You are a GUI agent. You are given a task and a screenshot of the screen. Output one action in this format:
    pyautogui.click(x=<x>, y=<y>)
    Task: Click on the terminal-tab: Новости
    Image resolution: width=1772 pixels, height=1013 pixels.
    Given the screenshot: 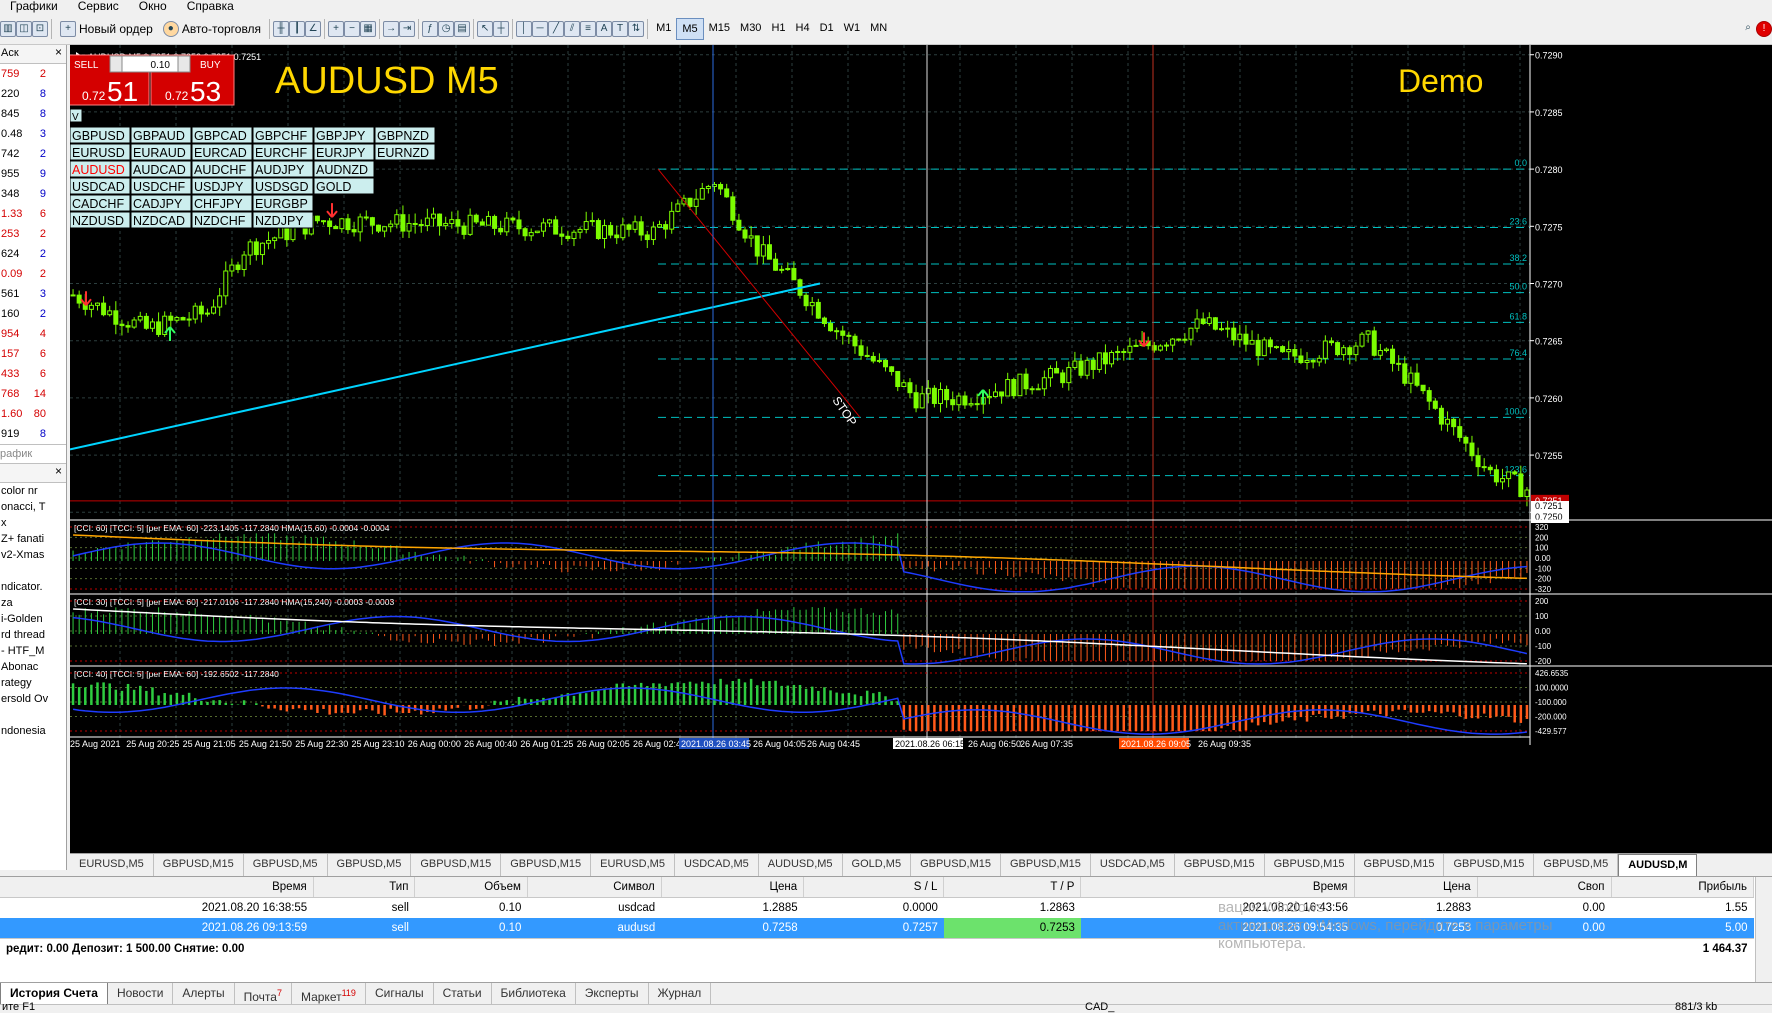 What is the action you would take?
    pyautogui.click(x=141, y=994)
    